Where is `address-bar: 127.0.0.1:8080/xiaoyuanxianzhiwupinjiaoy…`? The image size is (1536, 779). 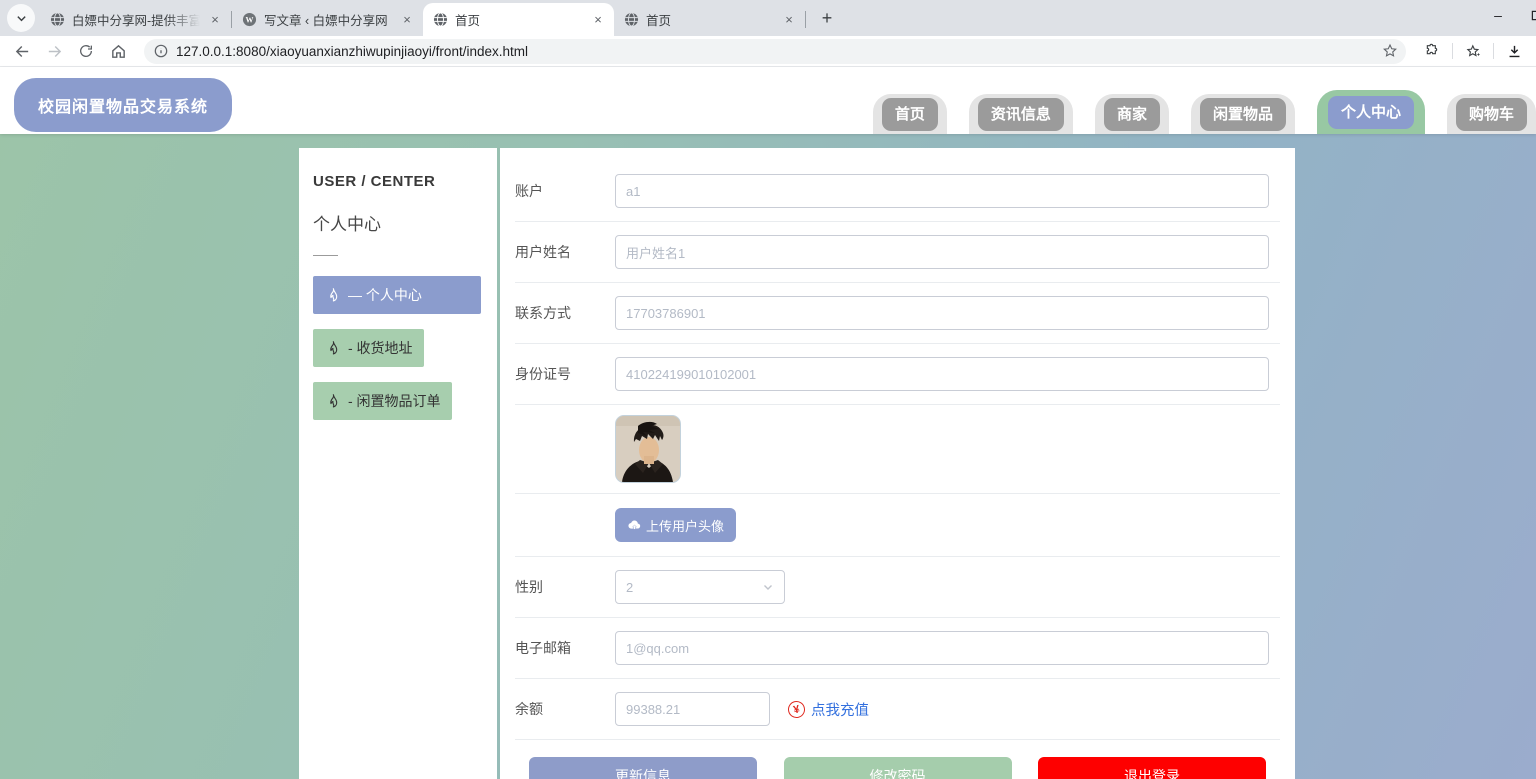
address-bar: 127.0.0.1:8080/xiaoyuanxianzhiwupinjiaoy… is located at coordinates (775, 51).